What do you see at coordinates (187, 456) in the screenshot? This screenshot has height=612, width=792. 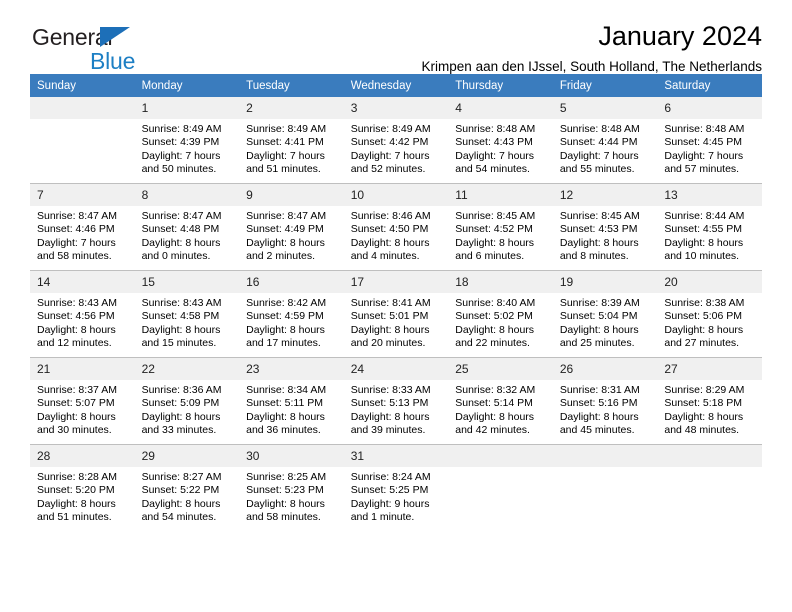 I see `day-number: 29` at bounding box center [187, 456].